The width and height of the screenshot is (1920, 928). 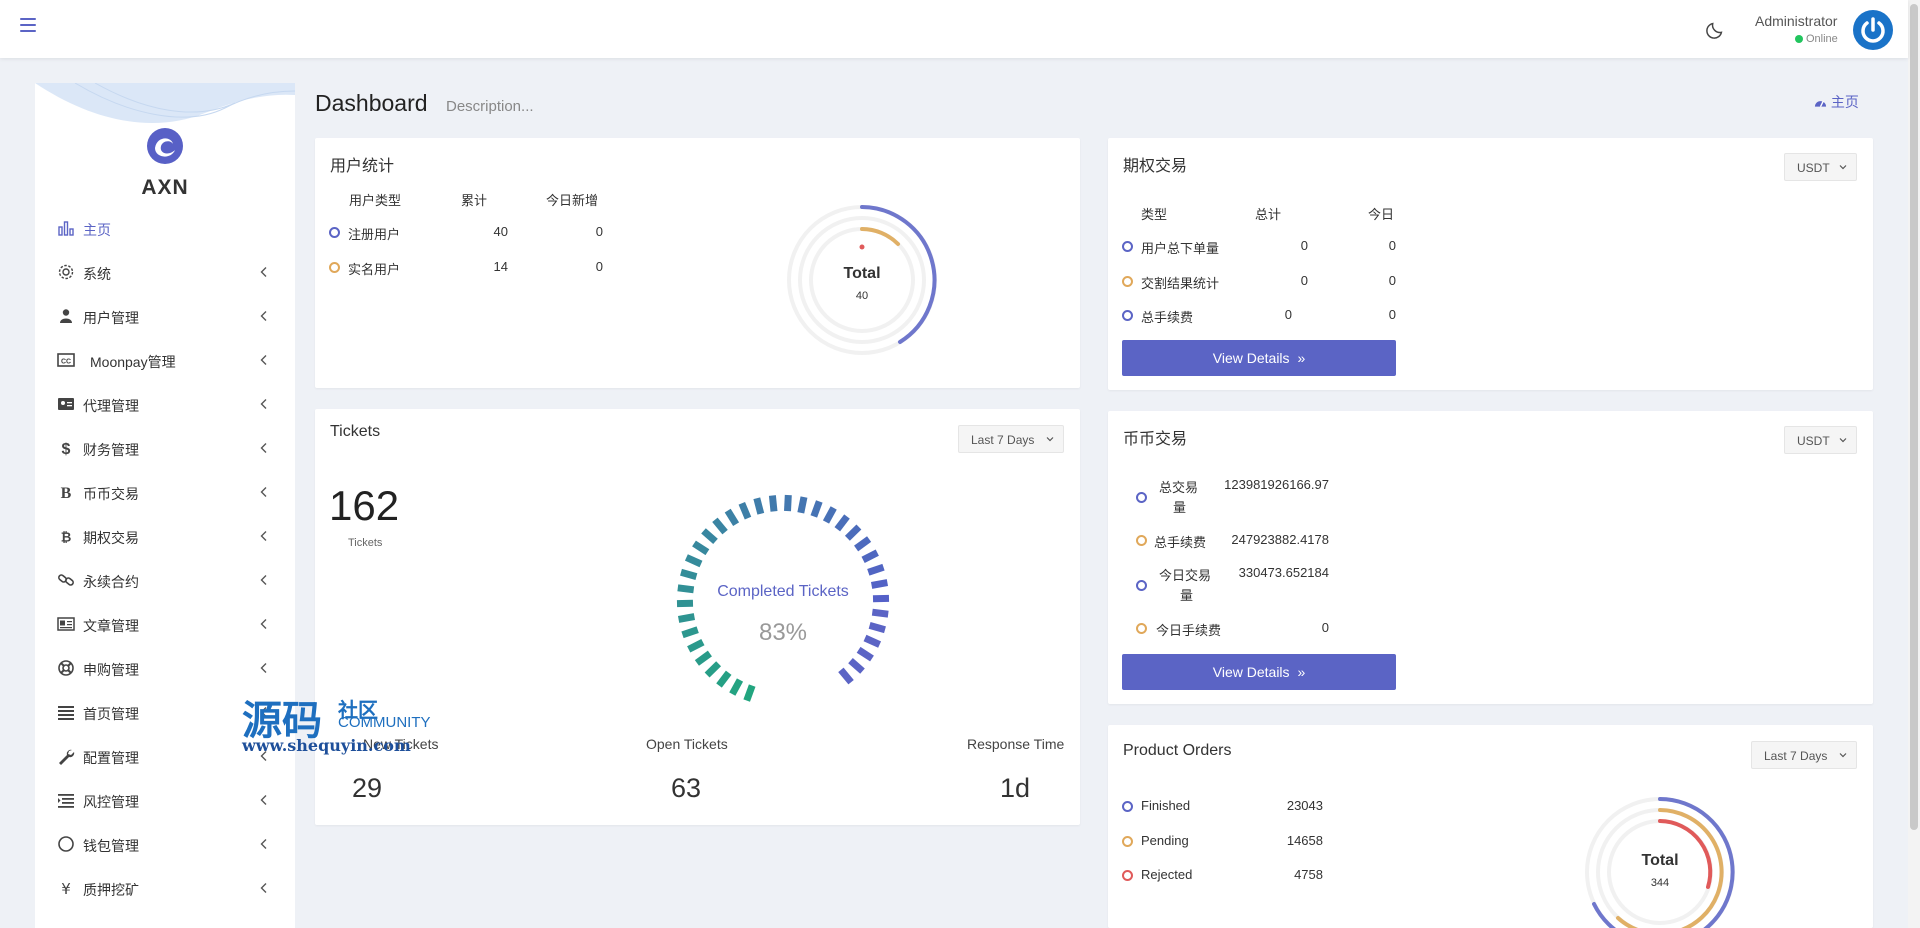 What do you see at coordinates (133, 362) in the screenshot?
I see `sidebar-item-label: Moonpay管理` at bounding box center [133, 362].